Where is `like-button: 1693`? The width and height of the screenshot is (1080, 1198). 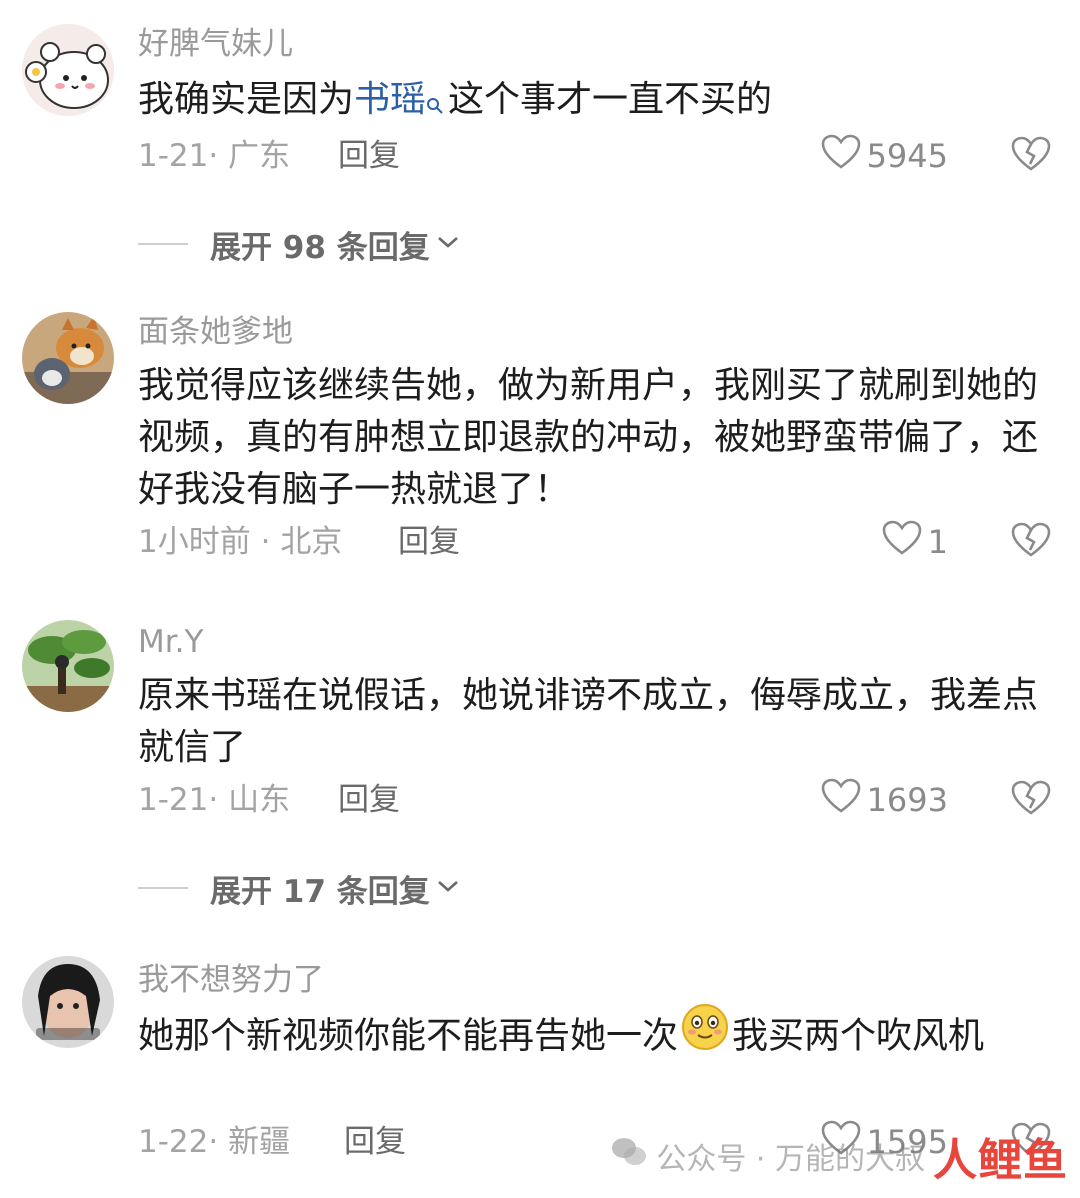 like-button: 1693 is located at coordinates (884, 800).